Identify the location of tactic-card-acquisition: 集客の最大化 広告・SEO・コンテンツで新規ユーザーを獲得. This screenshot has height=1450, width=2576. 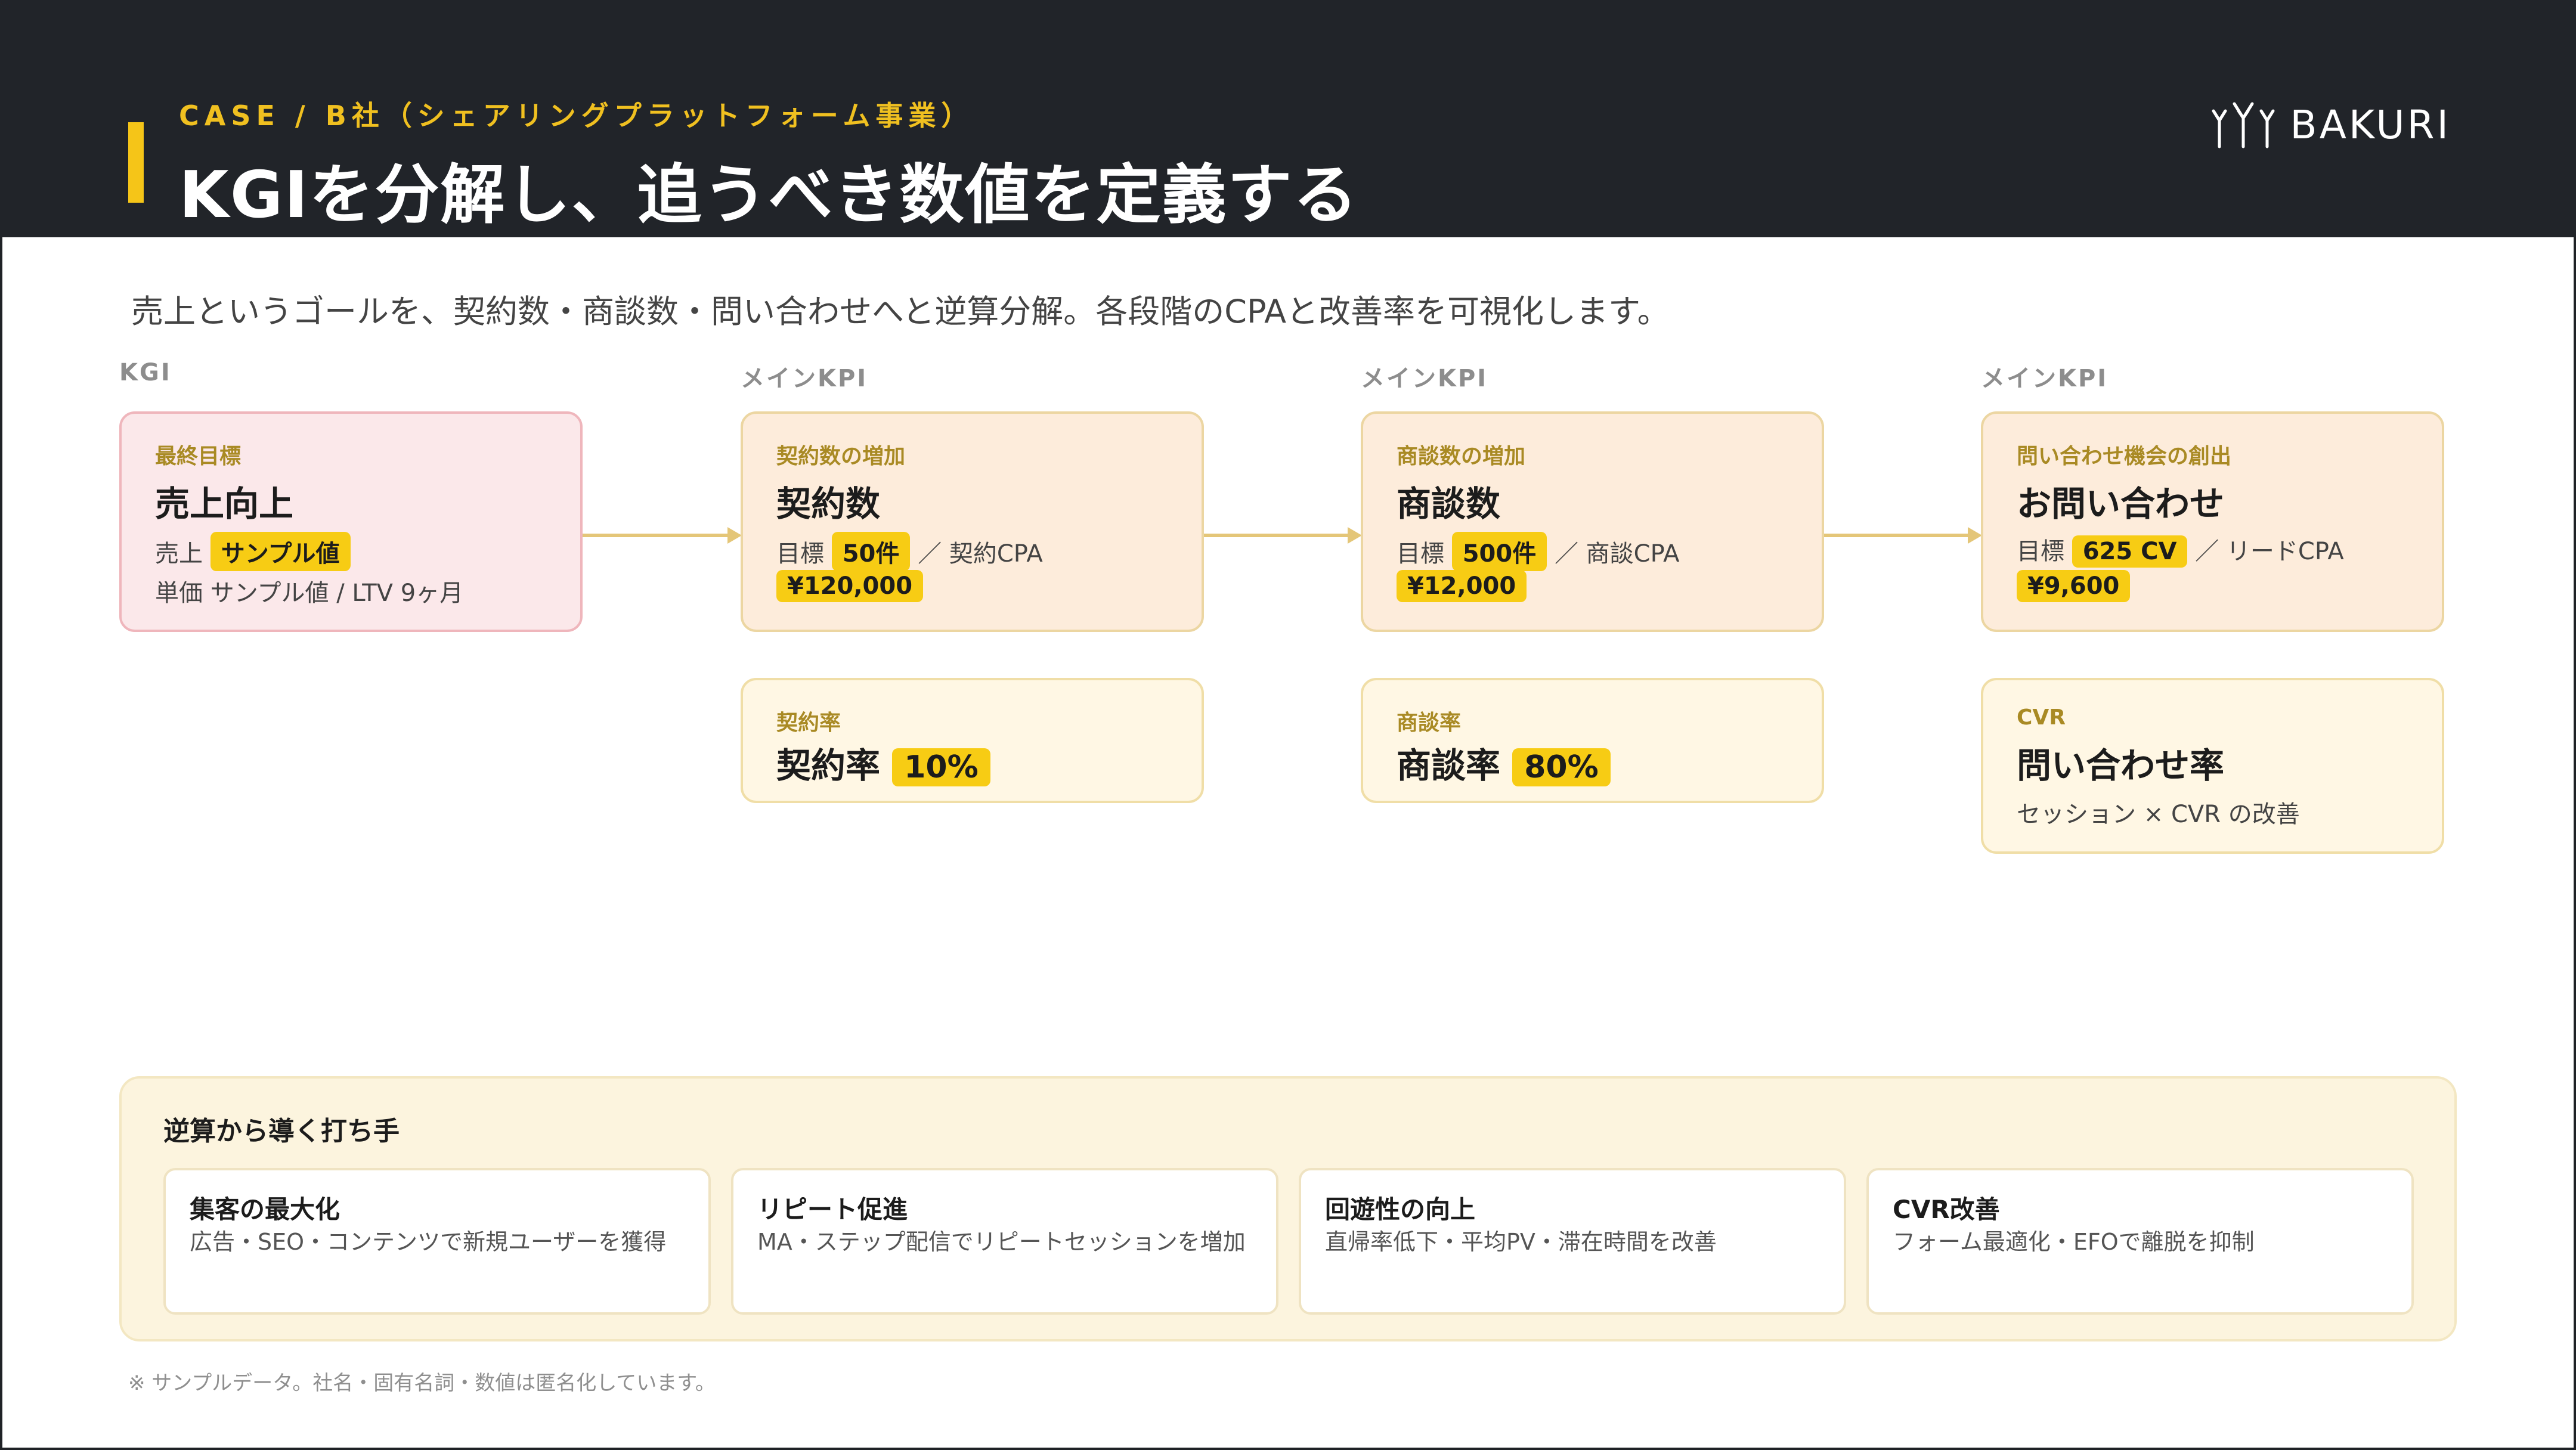
(437, 1241).